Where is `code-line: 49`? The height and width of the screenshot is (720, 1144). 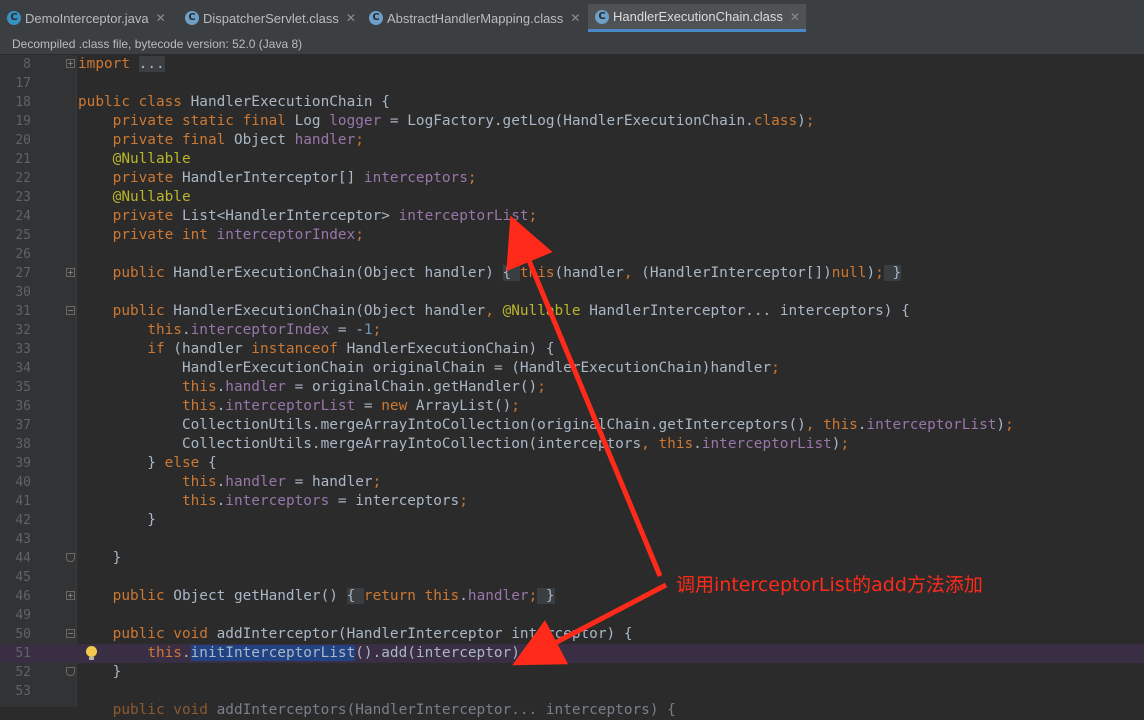
code-line: 49 is located at coordinates (572, 615).